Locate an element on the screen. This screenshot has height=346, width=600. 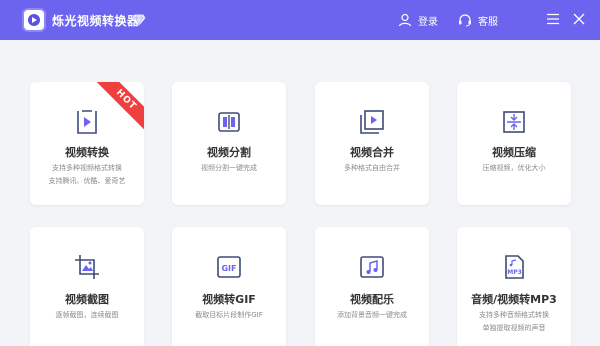
svg-text: MP3 is located at coordinates (514, 272).